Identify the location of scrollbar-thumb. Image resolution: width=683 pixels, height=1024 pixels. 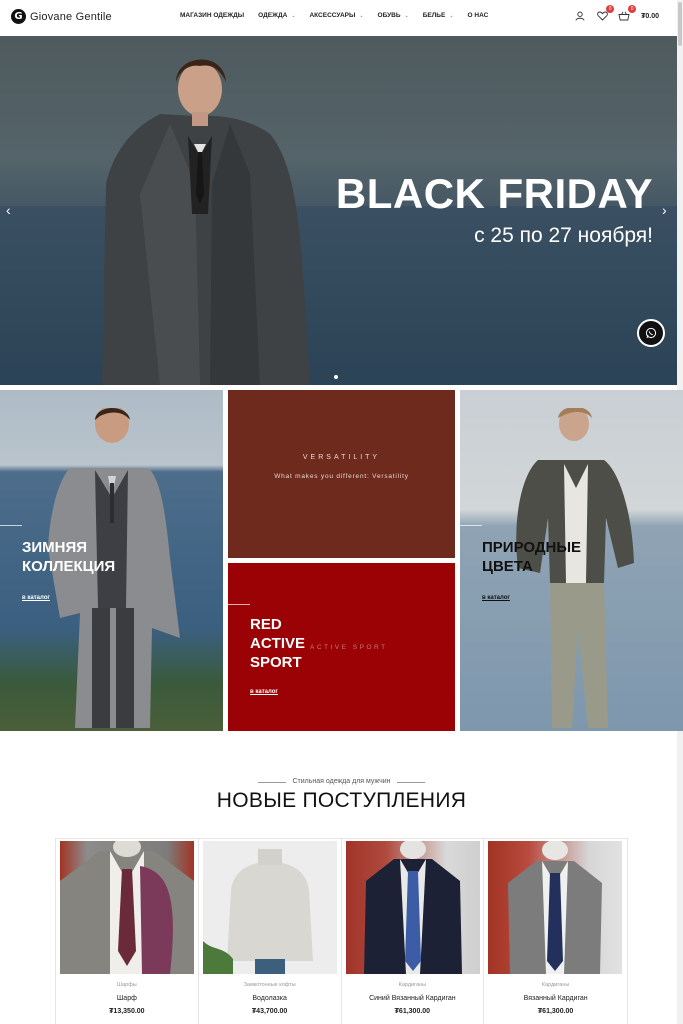
(680, 24).